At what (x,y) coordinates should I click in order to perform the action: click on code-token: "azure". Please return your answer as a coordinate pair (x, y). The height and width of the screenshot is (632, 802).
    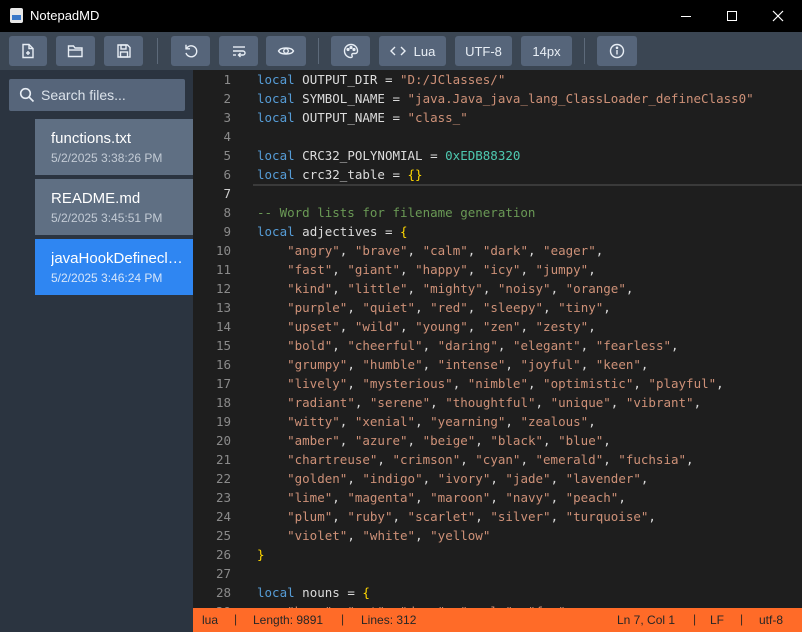
    Looking at the image, I should click on (381, 440).